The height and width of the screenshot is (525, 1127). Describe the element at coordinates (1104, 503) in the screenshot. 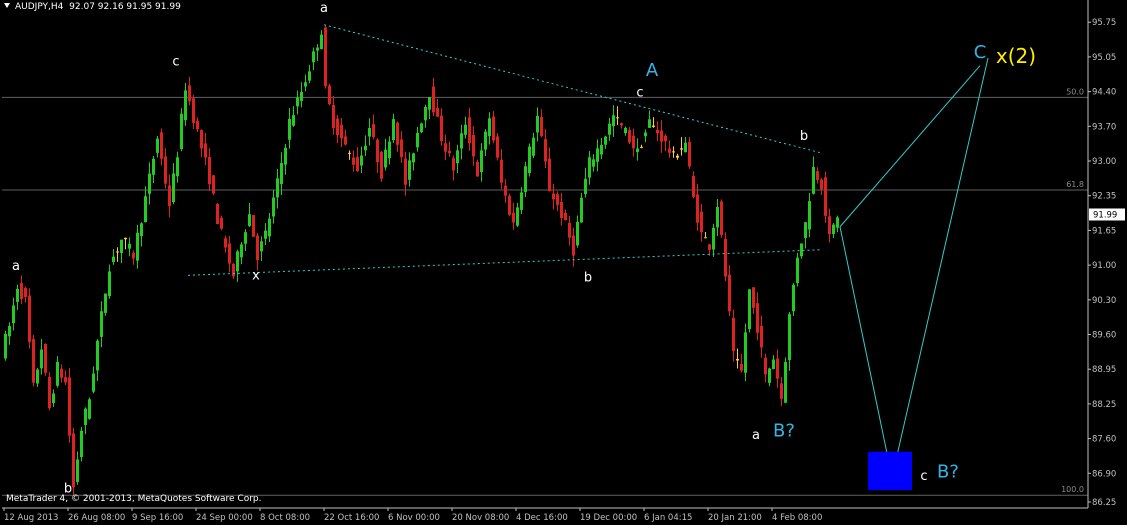

I see `y-tick-label: 86.25` at that location.